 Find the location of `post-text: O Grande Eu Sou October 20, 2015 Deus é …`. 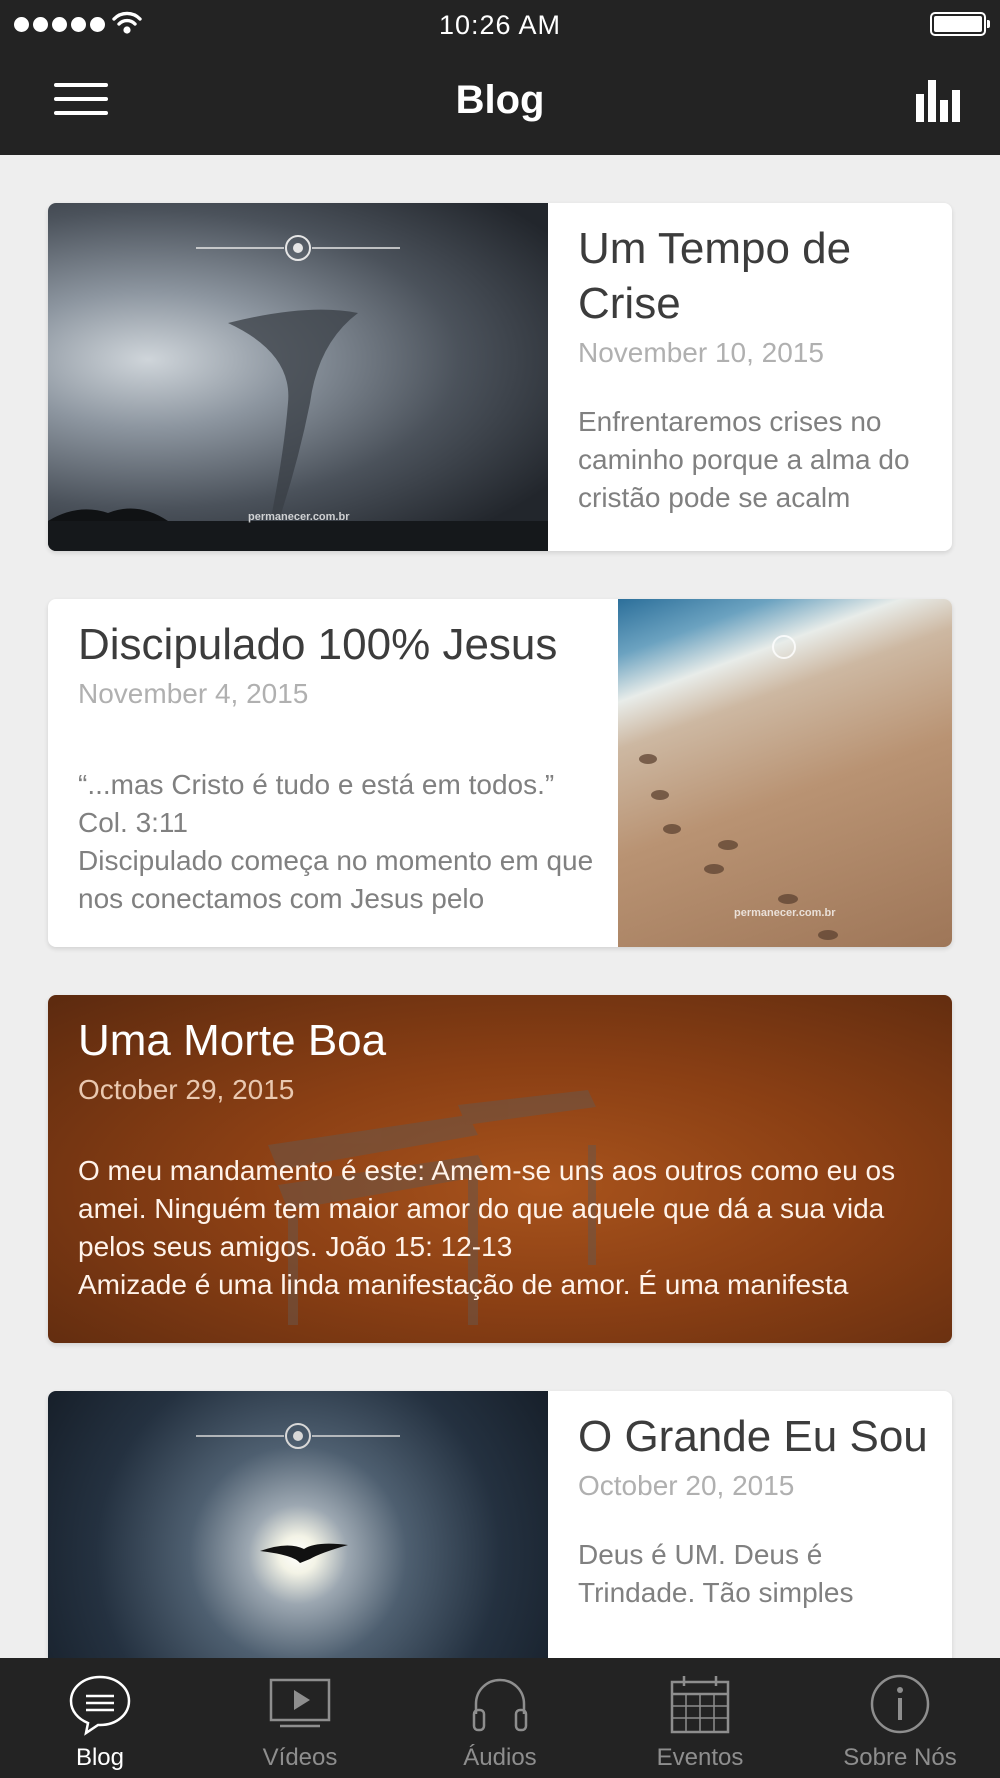

post-text: O Grande Eu Sou October 20, 2015 Deus é … is located at coordinates (753, 1501).